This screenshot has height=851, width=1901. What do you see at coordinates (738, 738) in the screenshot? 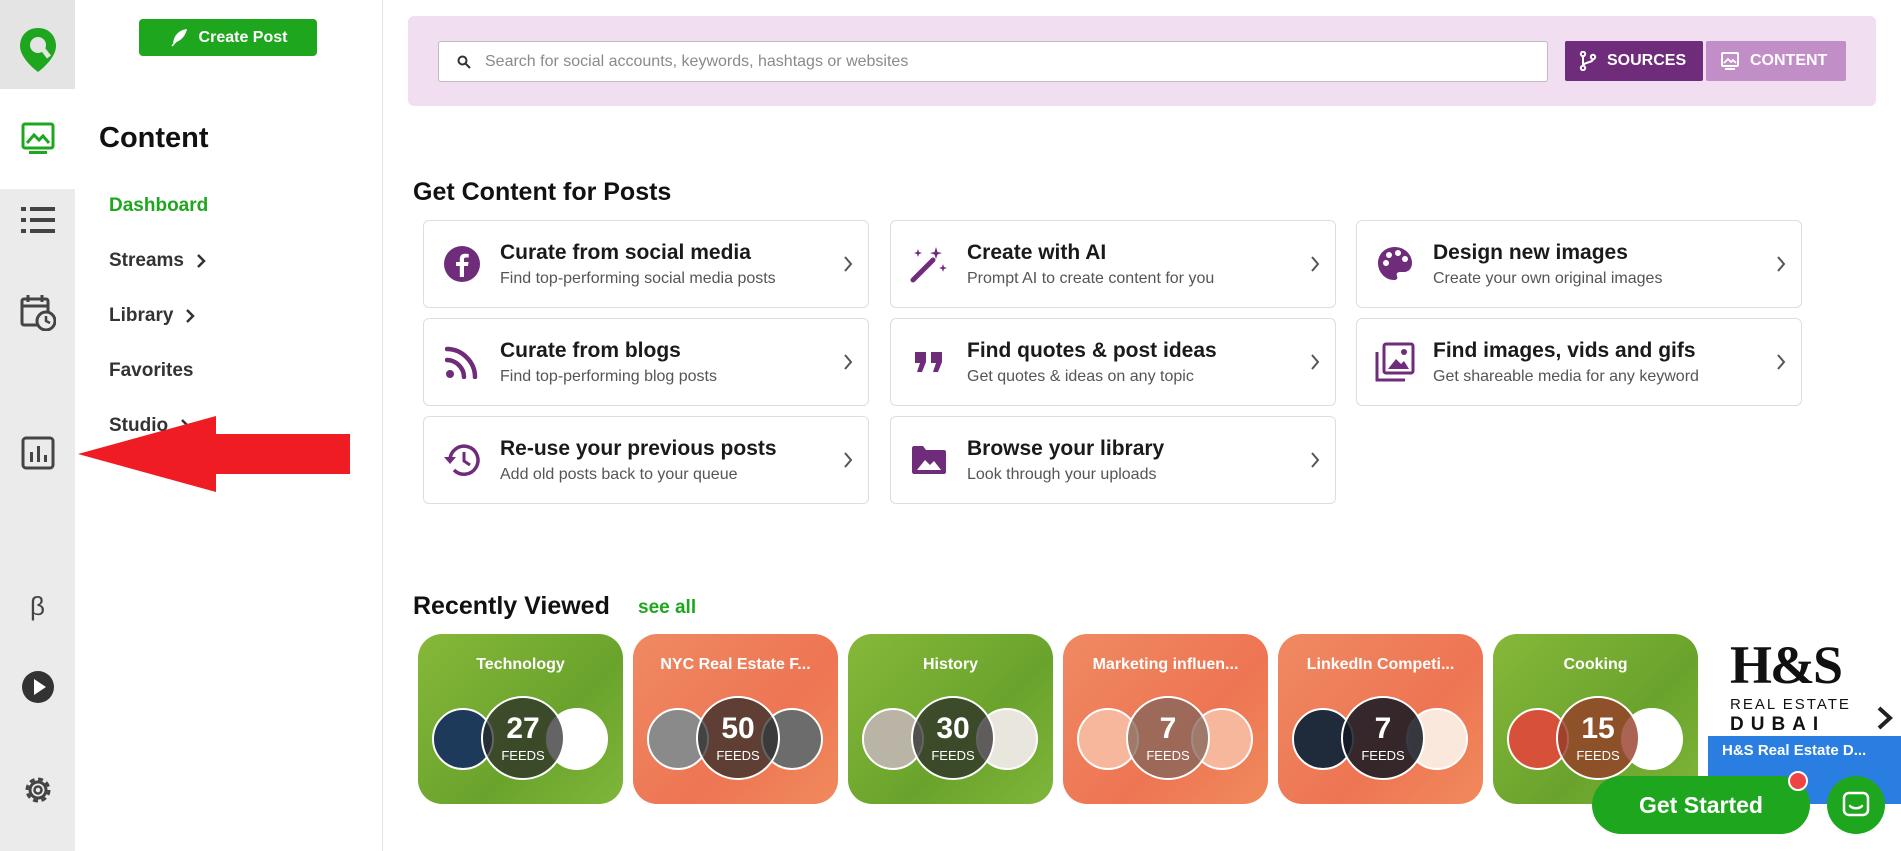
I see `feed-count-badge: 50 FEEDS` at bounding box center [738, 738].